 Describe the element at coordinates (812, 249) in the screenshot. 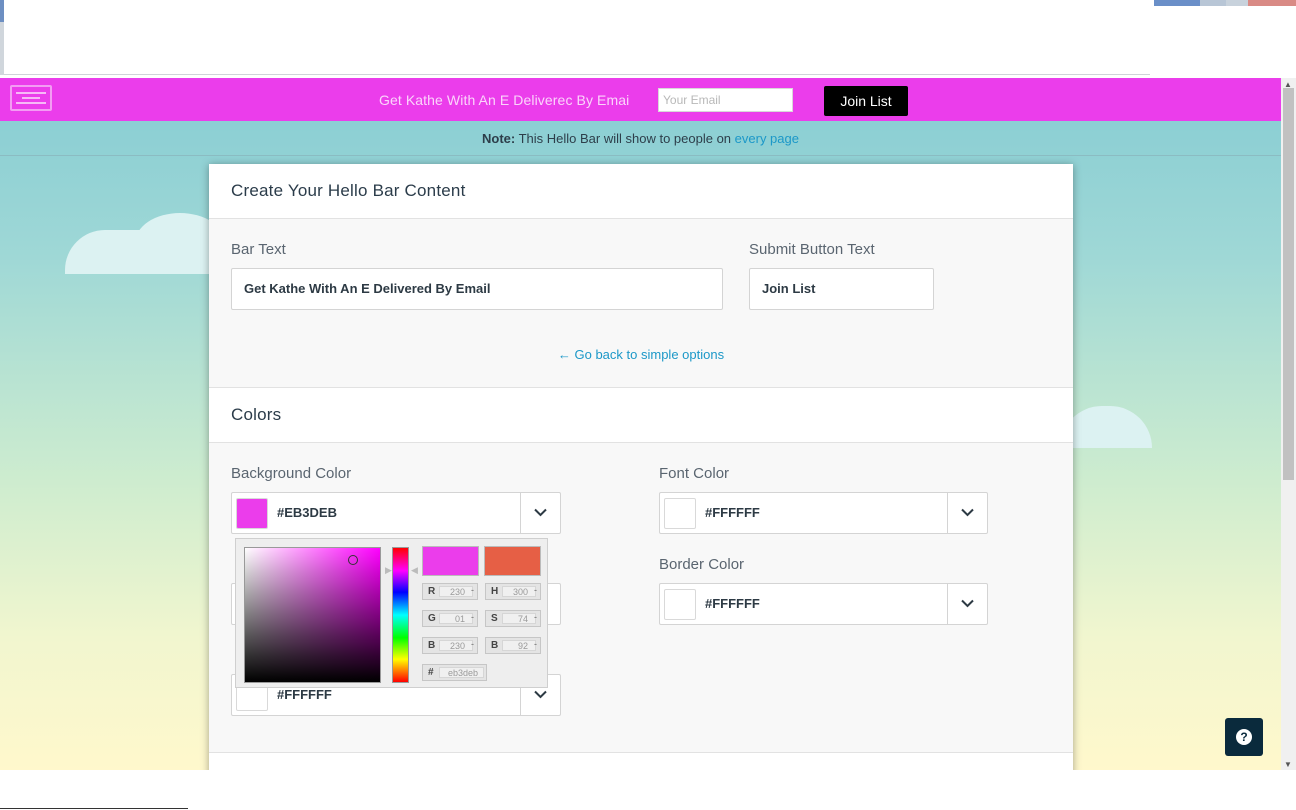

I see `button-text-label: Submit Button Text` at that location.